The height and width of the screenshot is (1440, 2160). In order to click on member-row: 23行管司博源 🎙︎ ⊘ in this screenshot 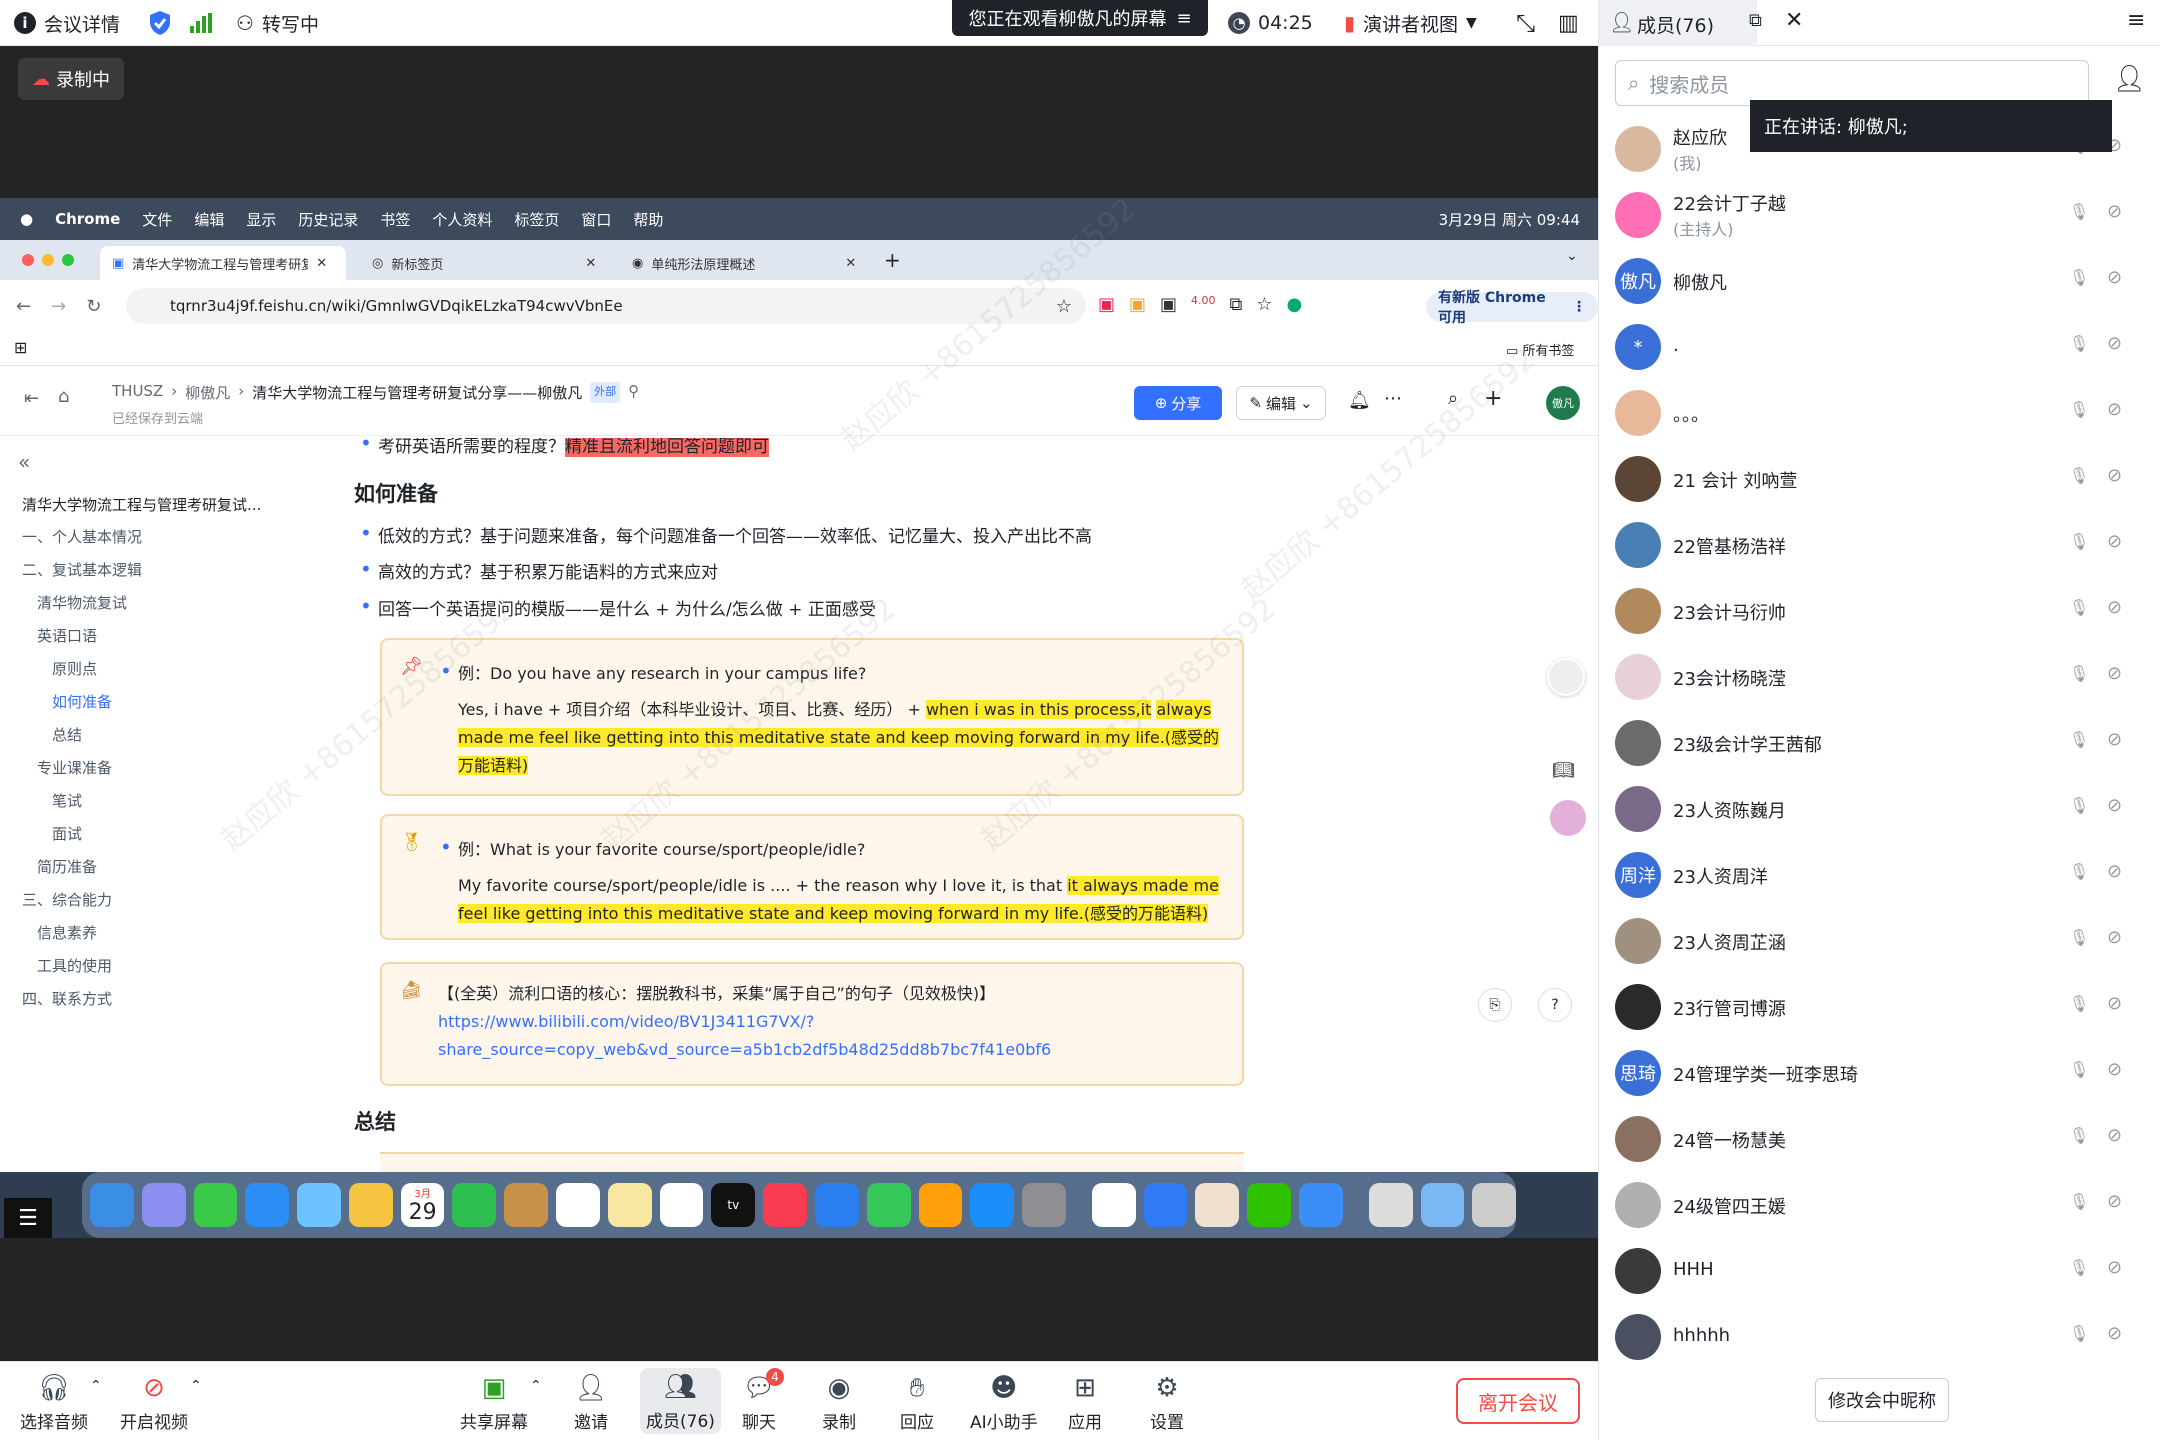, I will do `click(1879, 1007)`.